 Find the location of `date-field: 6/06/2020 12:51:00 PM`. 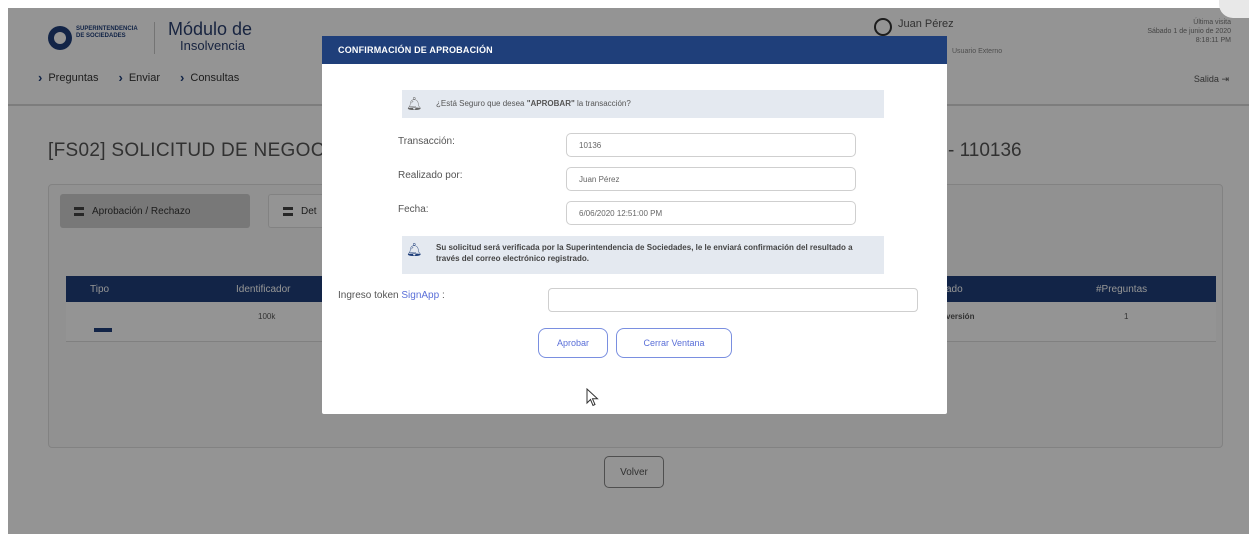

date-field: 6/06/2020 12:51:00 PM is located at coordinates (711, 213).